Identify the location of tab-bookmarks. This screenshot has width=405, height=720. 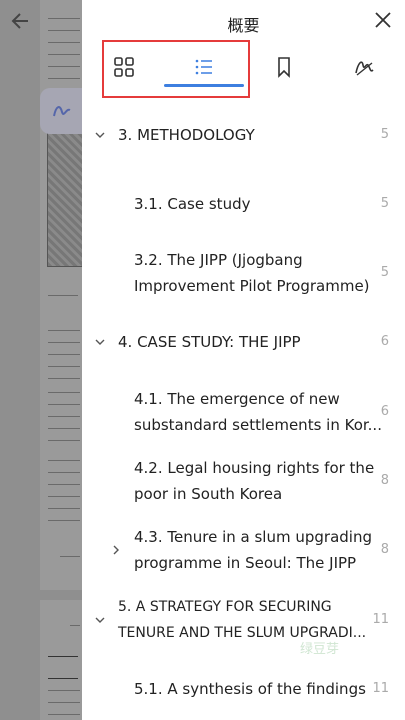
(284, 67).